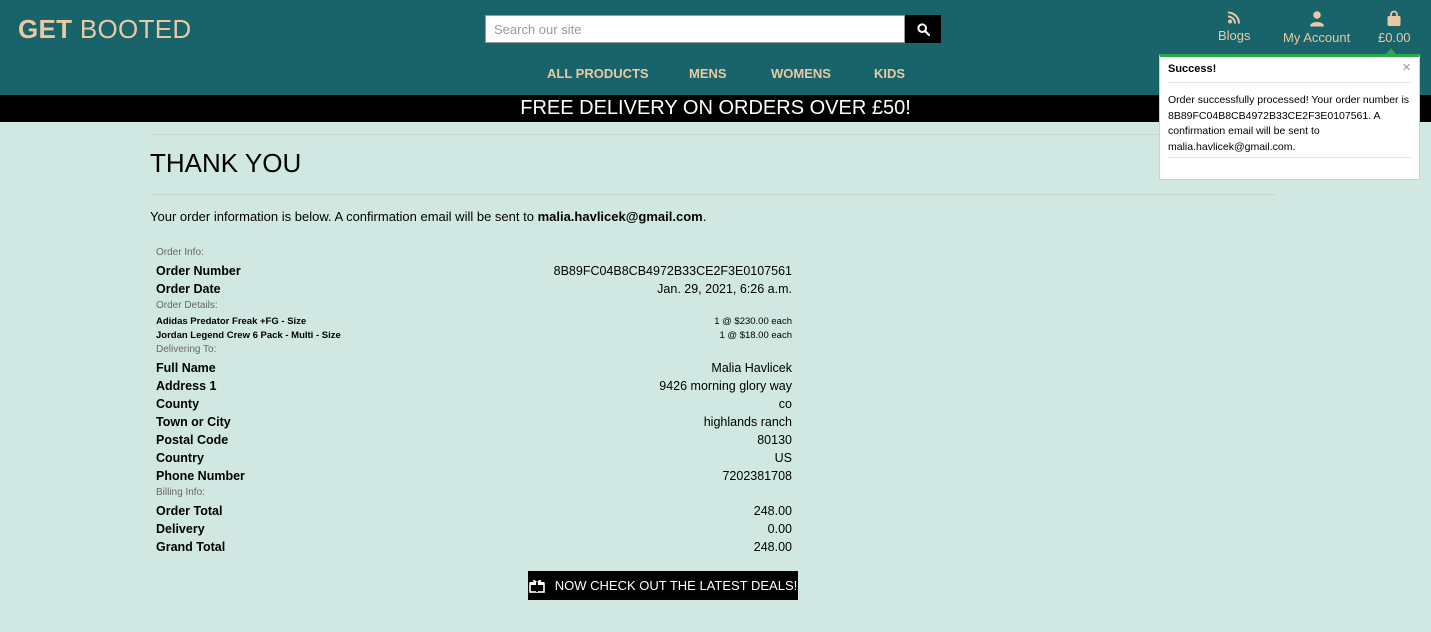  What do you see at coordinates (672, 271) in the screenshot?
I see `order-number-value: 8B89FC04B8CB4972B33CE2F3E0107561` at bounding box center [672, 271].